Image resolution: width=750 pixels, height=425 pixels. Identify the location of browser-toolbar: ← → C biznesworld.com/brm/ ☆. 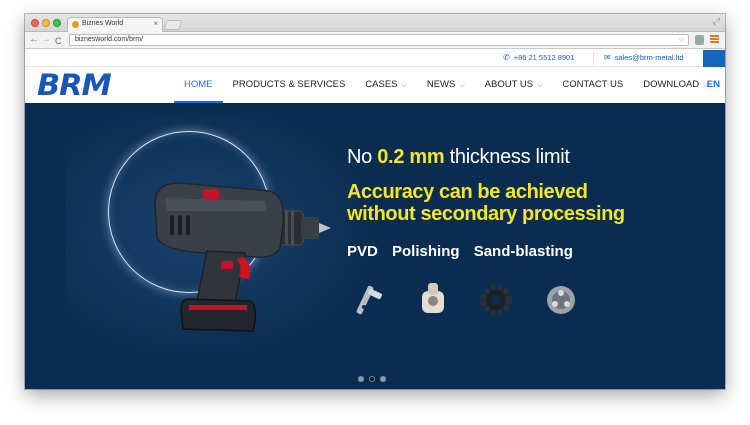
(375, 40).